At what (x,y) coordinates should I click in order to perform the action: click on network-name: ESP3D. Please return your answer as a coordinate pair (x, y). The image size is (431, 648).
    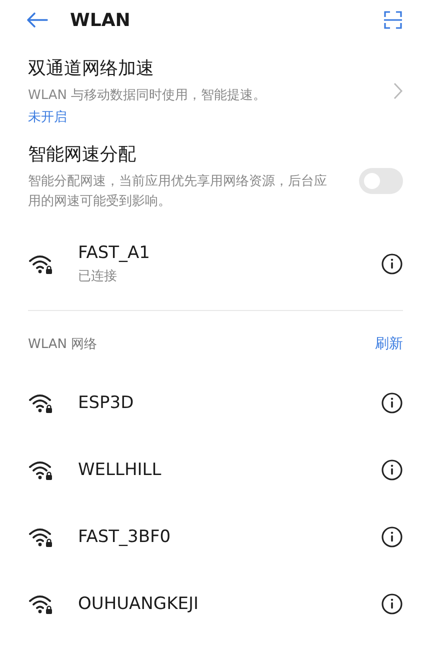
    Looking at the image, I should click on (229, 402).